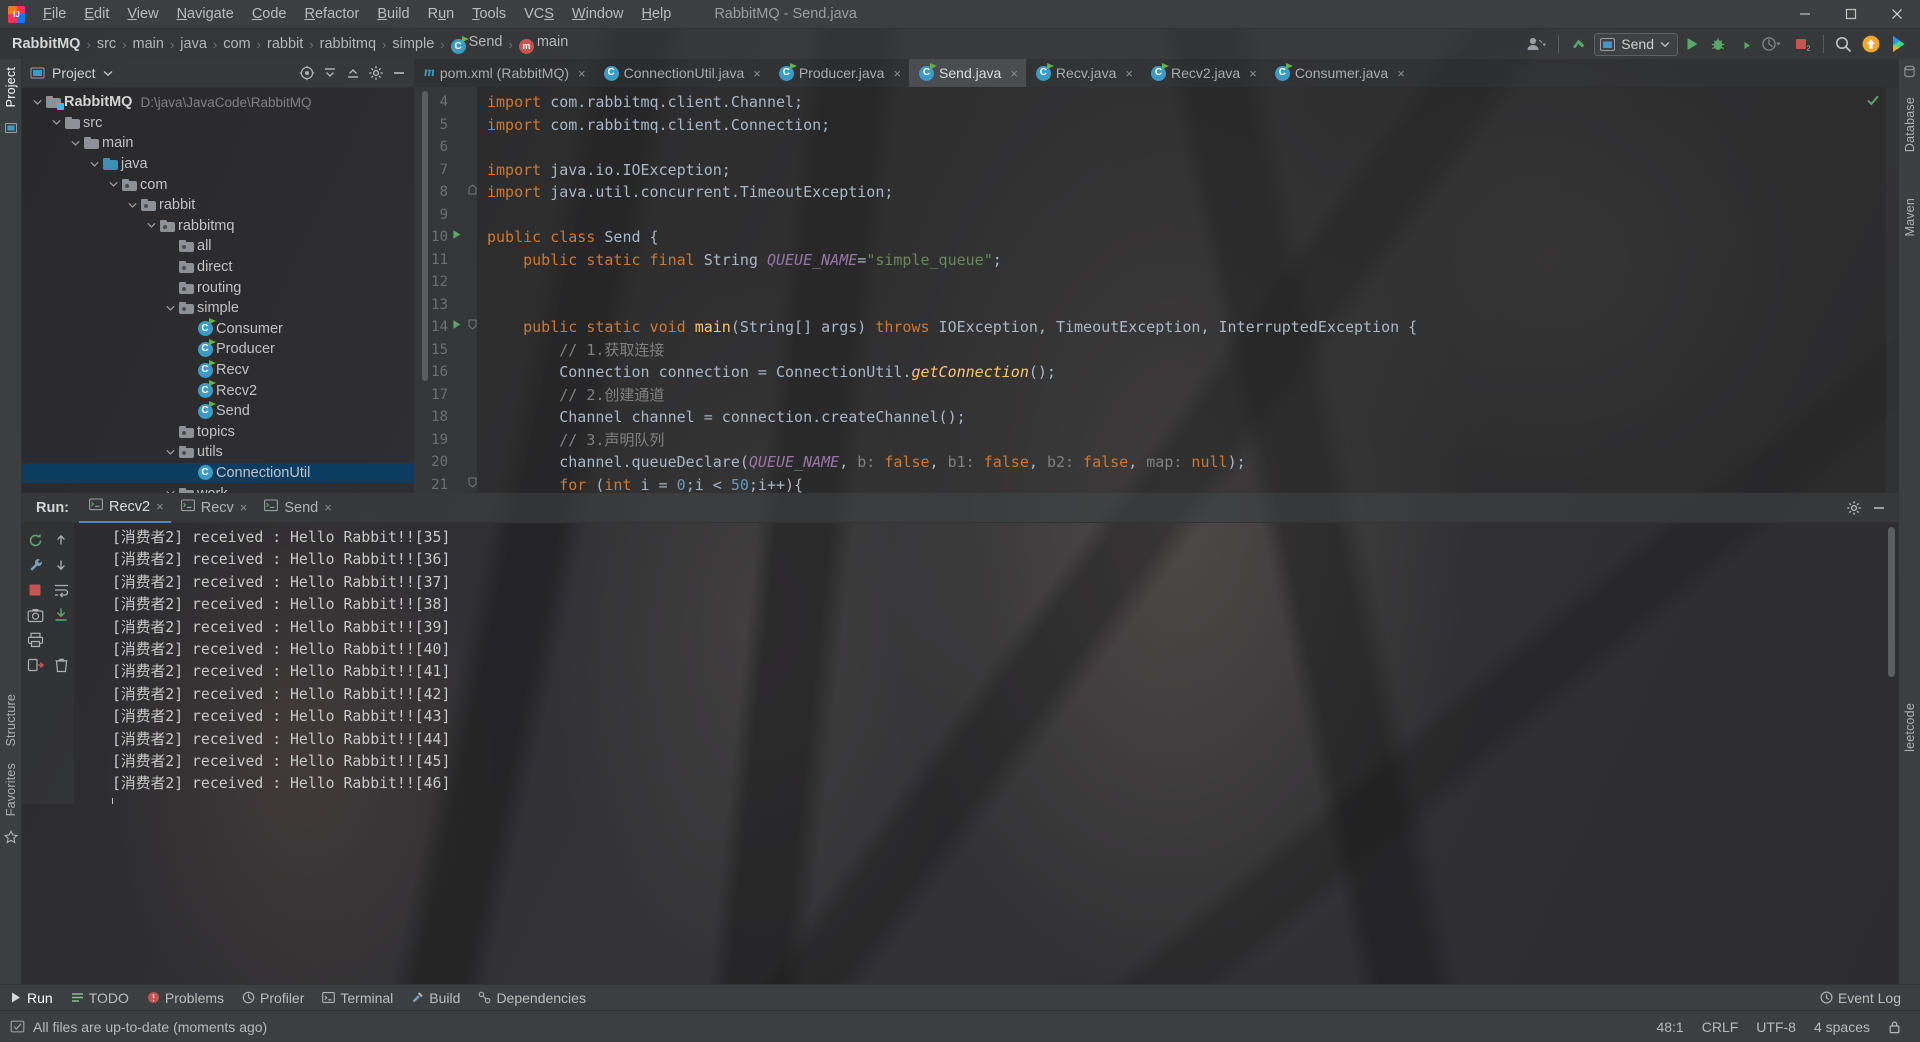 The width and height of the screenshot is (1920, 1042). Describe the element at coordinates (839, 73) in the screenshot. I see `editor-tab-producer-java: C Producer.java ×` at that location.